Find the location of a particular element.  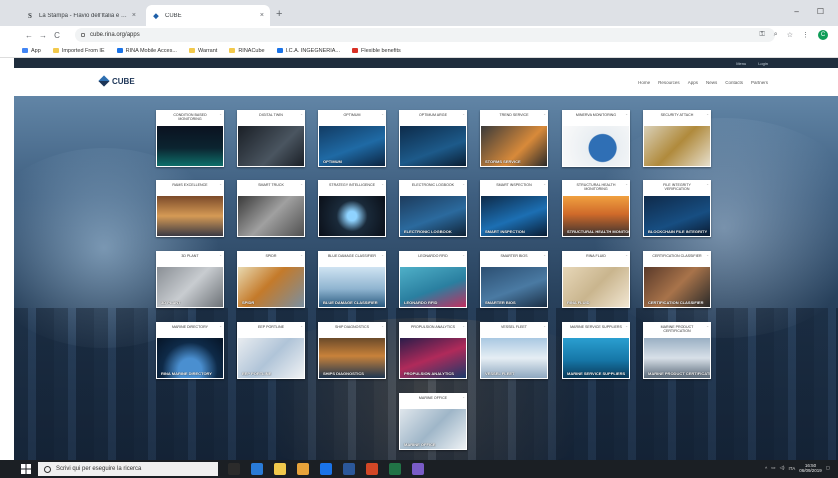

login-link: Login is located at coordinates (763, 63).